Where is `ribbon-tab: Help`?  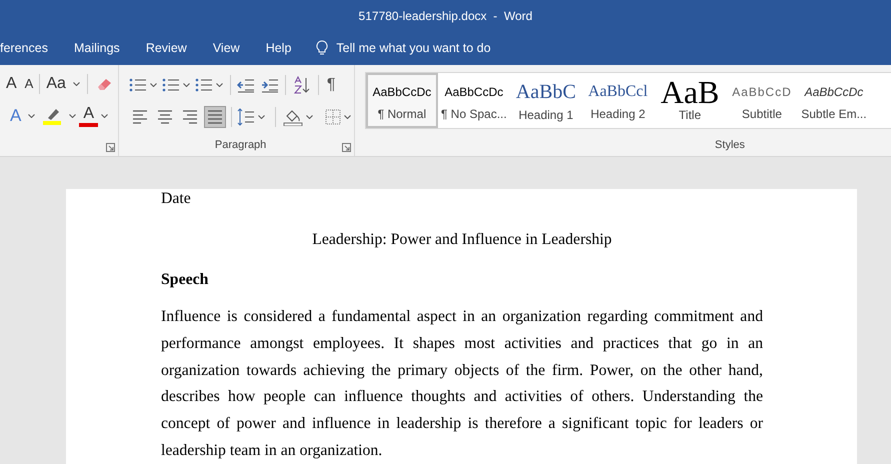
ribbon-tab: Help is located at coordinates (278, 48).